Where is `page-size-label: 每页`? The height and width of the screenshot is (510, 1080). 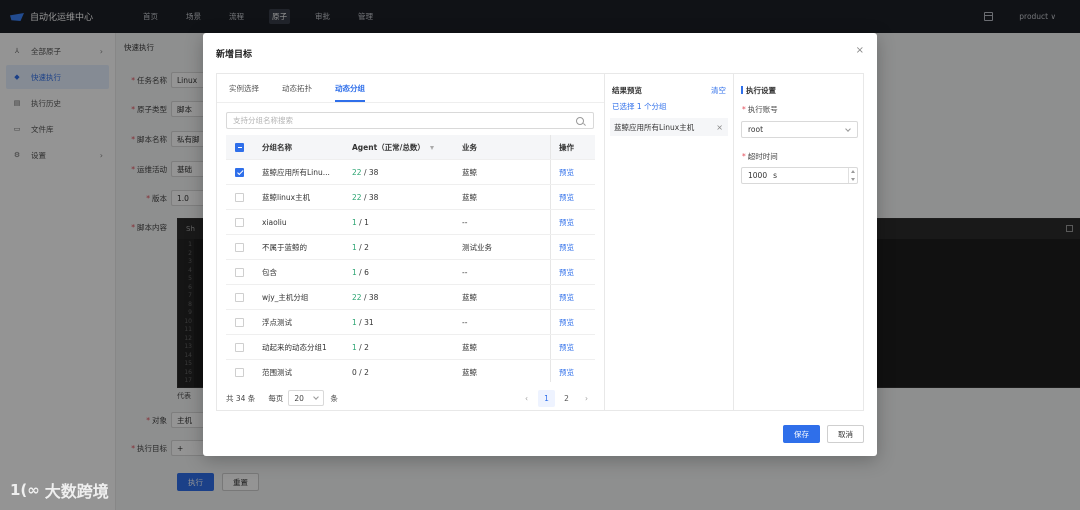 page-size-label: 每页 is located at coordinates (276, 398).